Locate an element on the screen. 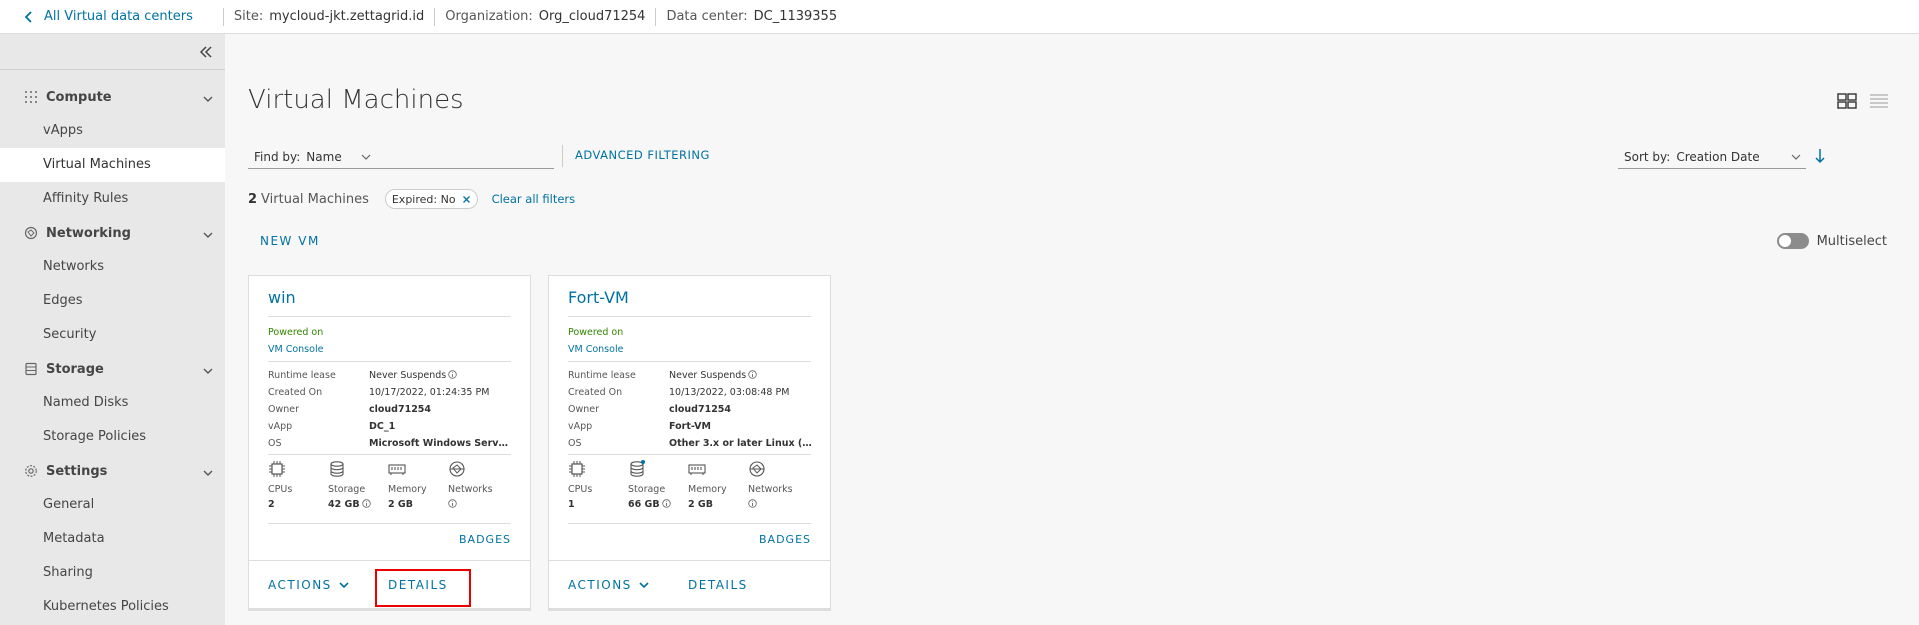  sort-direction-arrow-icon is located at coordinates (1820, 156).